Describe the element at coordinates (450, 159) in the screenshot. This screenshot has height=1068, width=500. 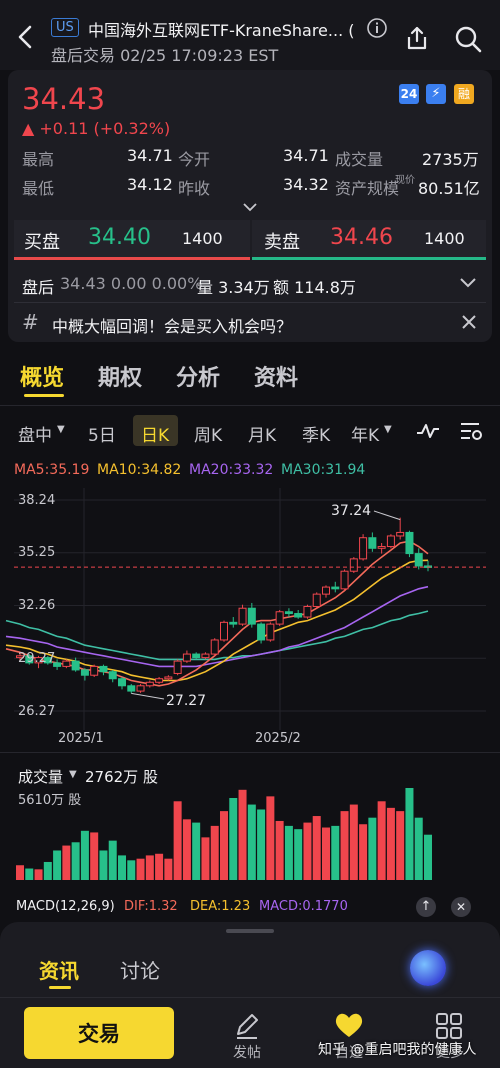
I see `volume-value: 2735万` at that location.